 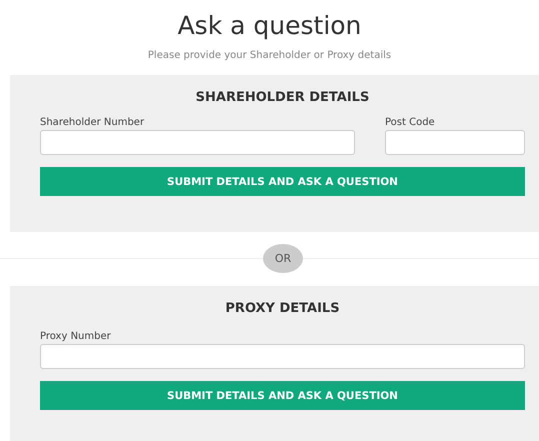 What do you see at coordinates (269, 26) in the screenshot?
I see `page-title: Ask a question` at bounding box center [269, 26].